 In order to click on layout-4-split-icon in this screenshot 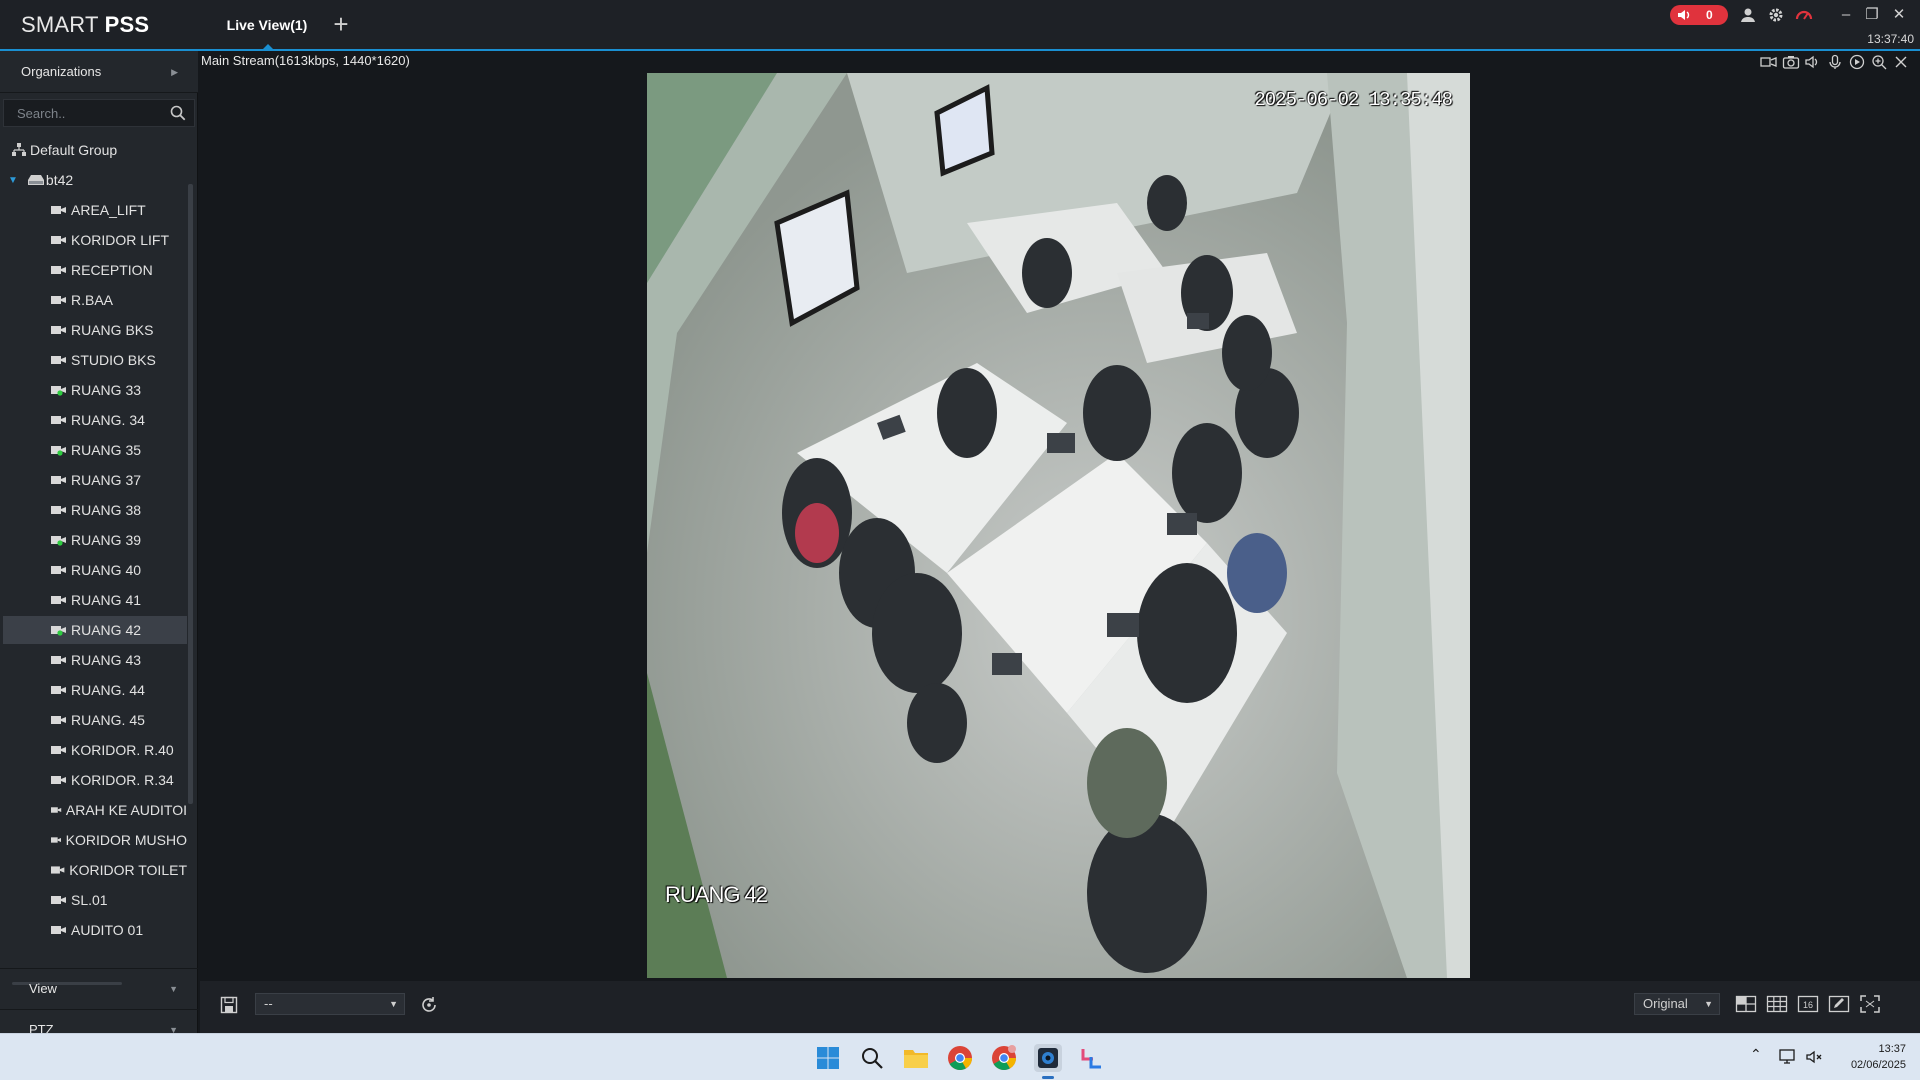, I will do `click(1746, 1004)`.